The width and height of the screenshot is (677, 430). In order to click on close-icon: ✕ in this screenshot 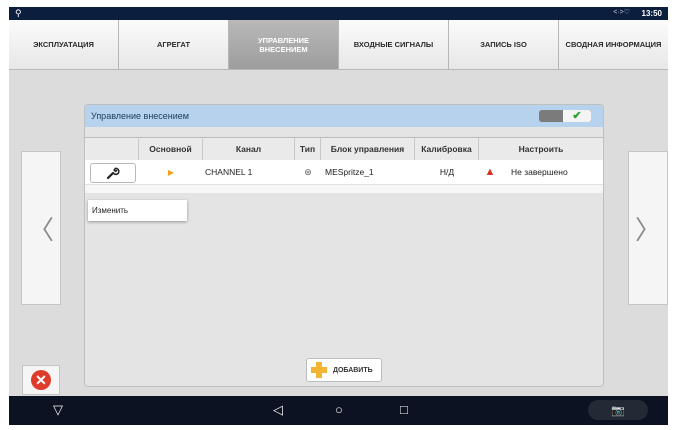, I will do `click(41, 380)`.